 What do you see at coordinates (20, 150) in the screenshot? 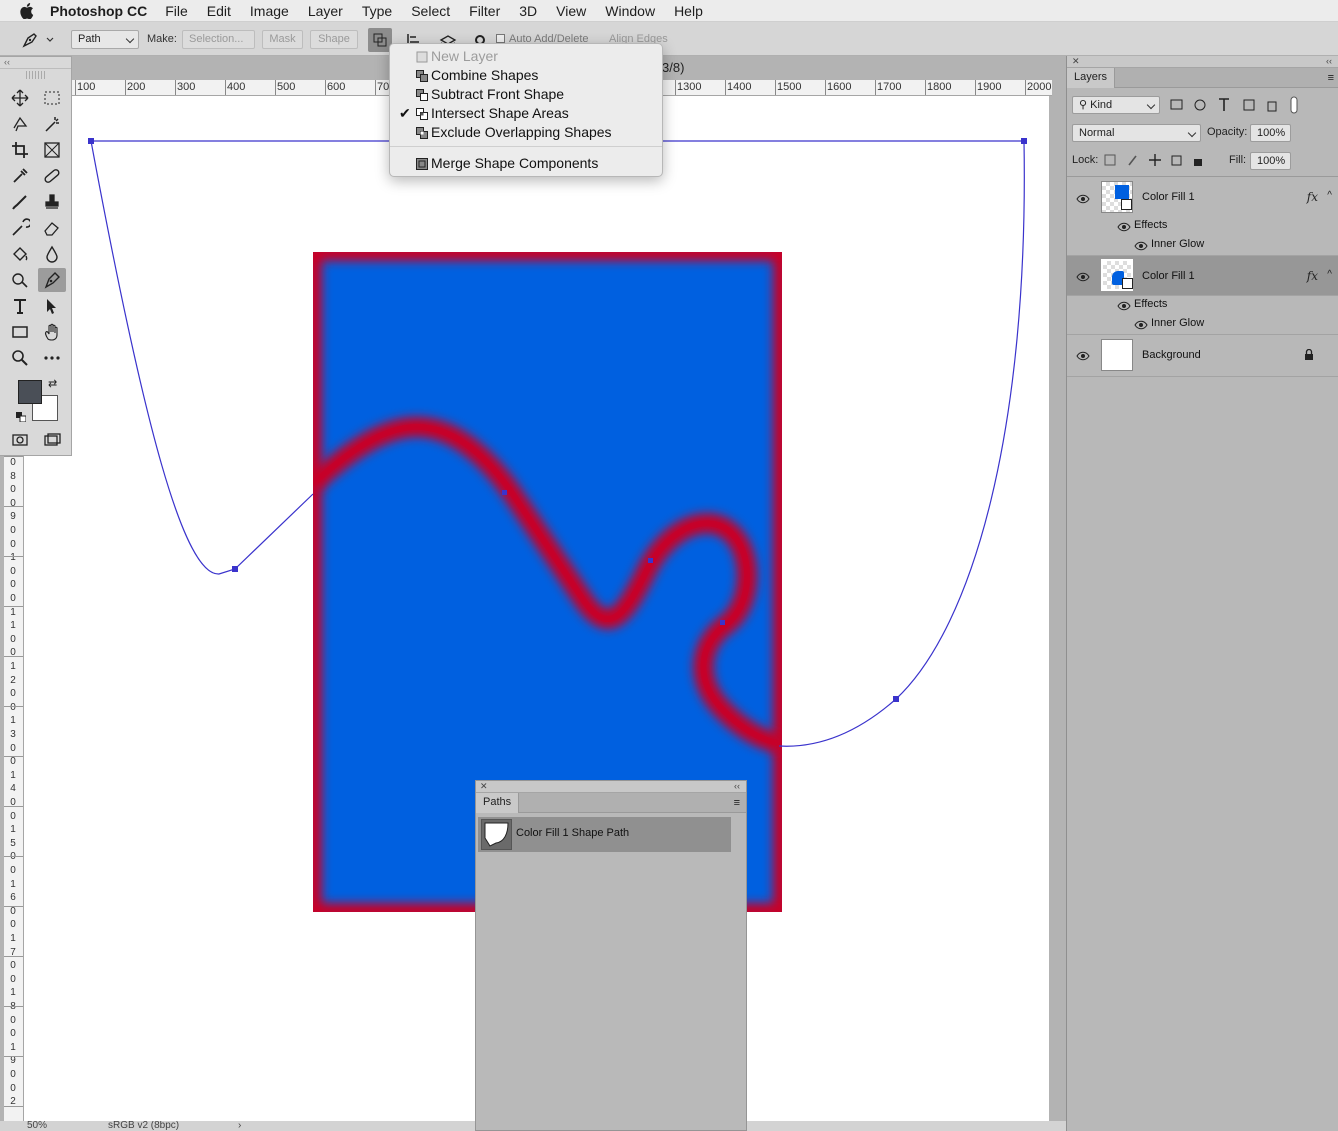
I see `crop-tool-icon` at bounding box center [20, 150].